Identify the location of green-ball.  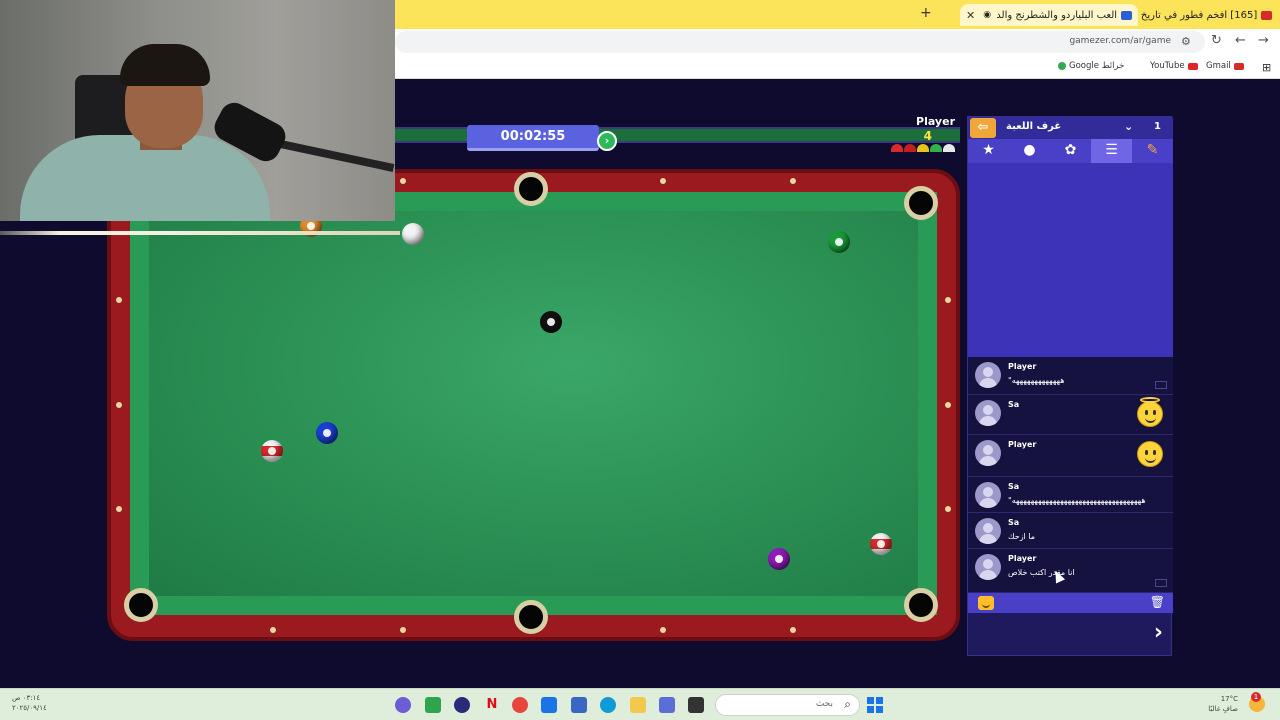
(839, 242).